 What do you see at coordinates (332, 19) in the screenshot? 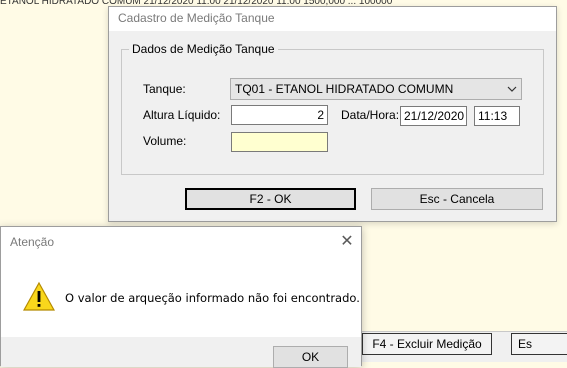
I see `dialog-titlebar: Cadastro de Medição Tanque` at bounding box center [332, 19].